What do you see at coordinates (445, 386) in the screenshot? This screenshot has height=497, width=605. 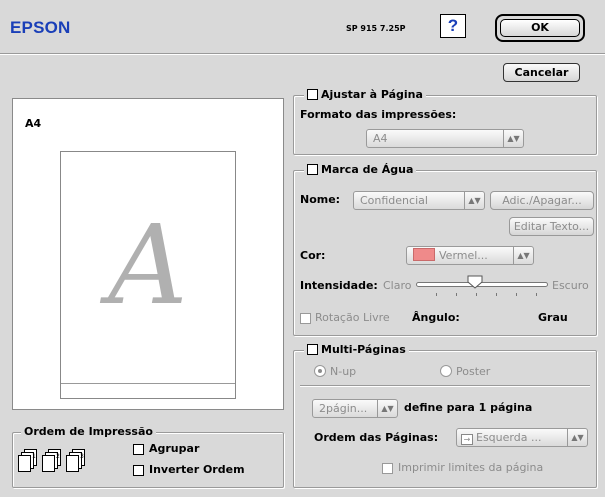 I see `multi-page-divider` at bounding box center [445, 386].